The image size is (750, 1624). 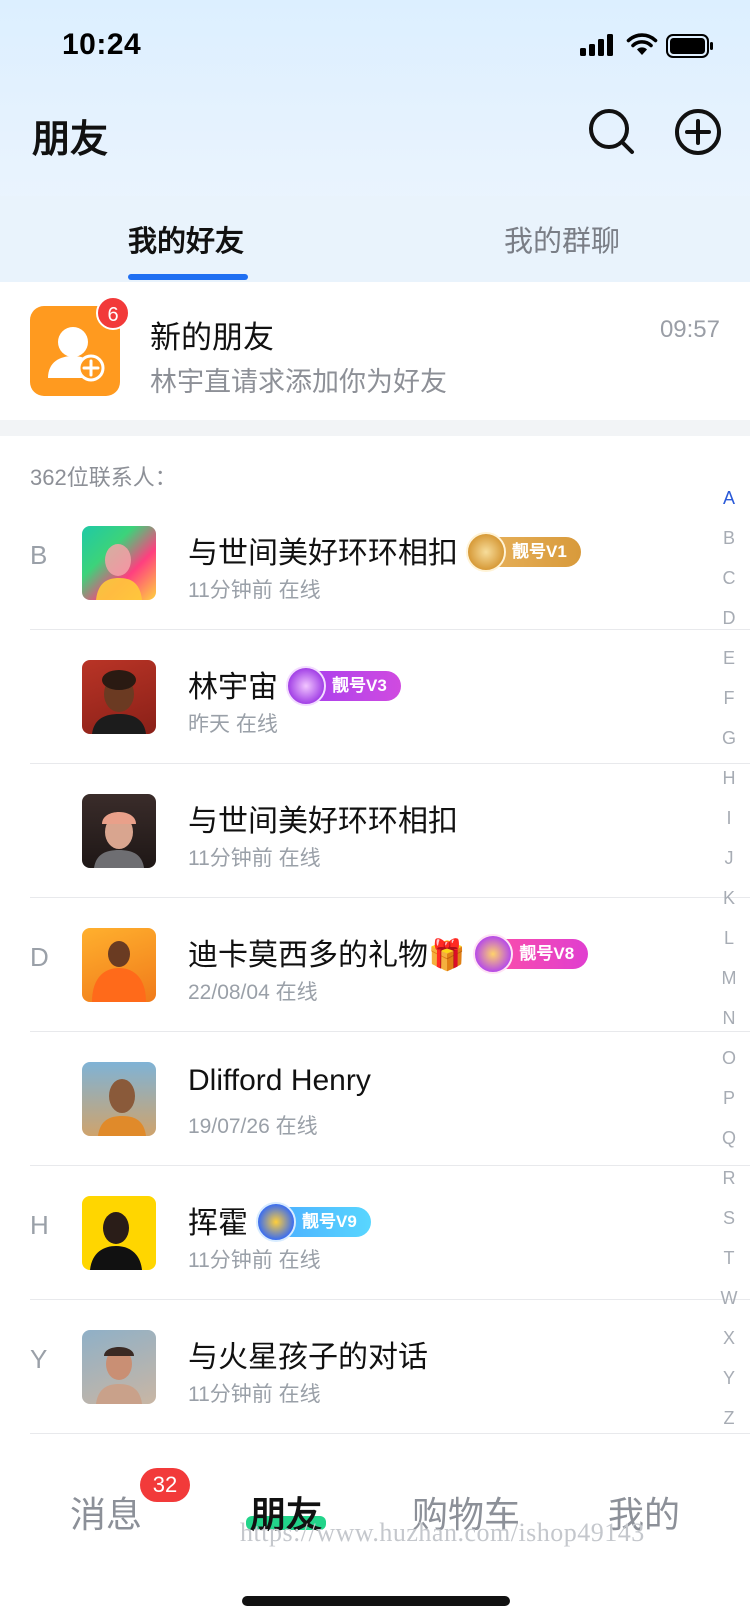 What do you see at coordinates (102, 44) in the screenshot?
I see `status-time: 10:24` at bounding box center [102, 44].